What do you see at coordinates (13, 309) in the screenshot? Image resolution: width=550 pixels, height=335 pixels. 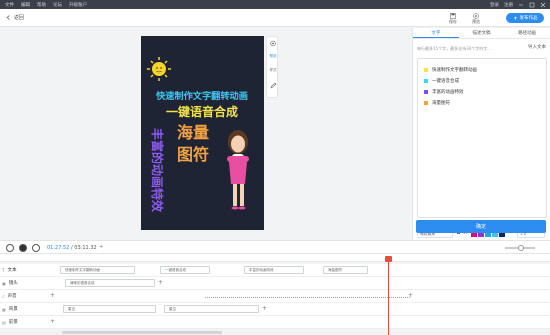 I see `track-name: 背景` at bounding box center [13, 309].